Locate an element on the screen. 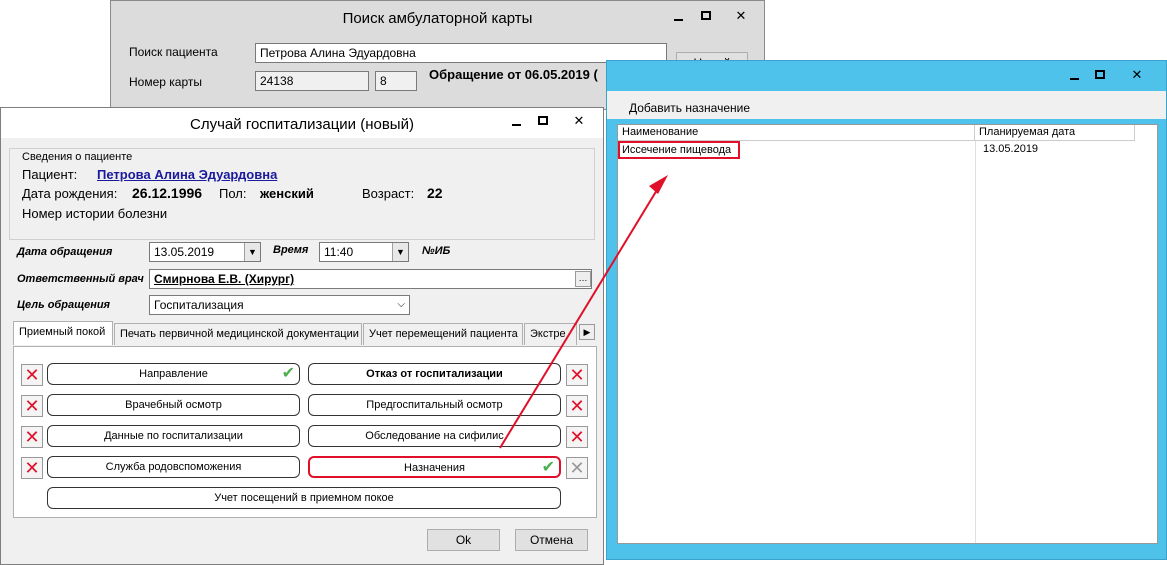  cancel-button: Отмена is located at coordinates (551, 540).